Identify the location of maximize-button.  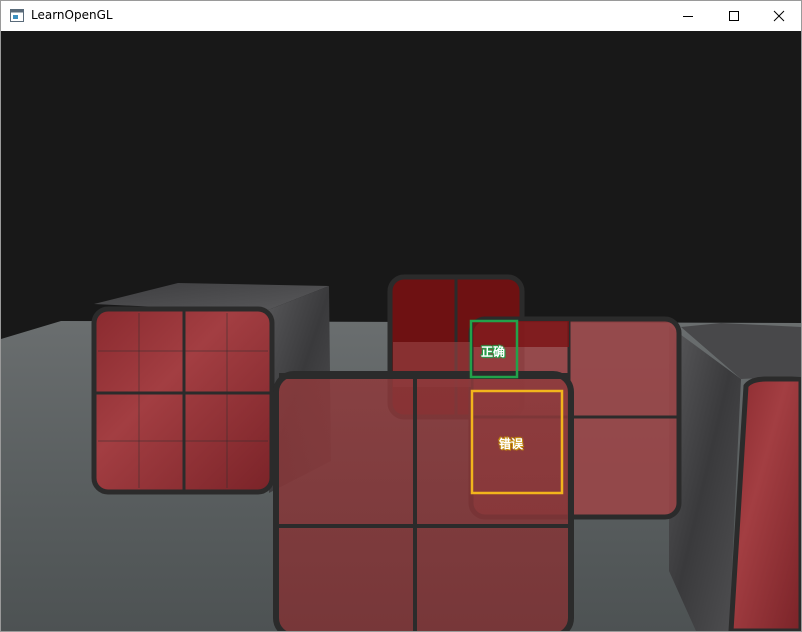
(734, 16).